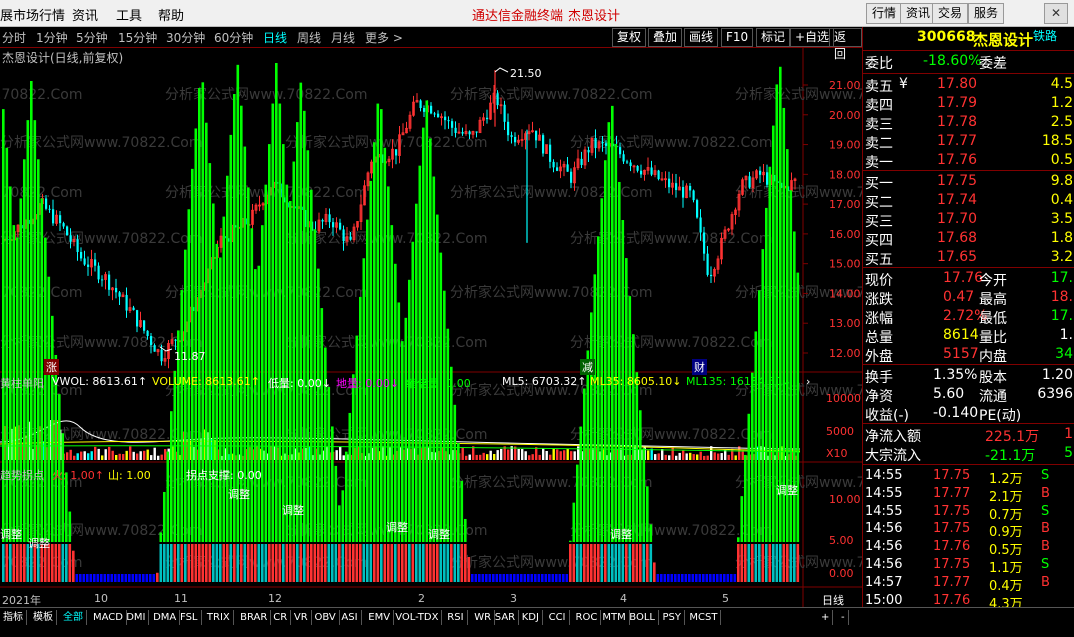 This screenshot has width=1074, height=637. I want to click on f10-button: F10, so click(737, 37).